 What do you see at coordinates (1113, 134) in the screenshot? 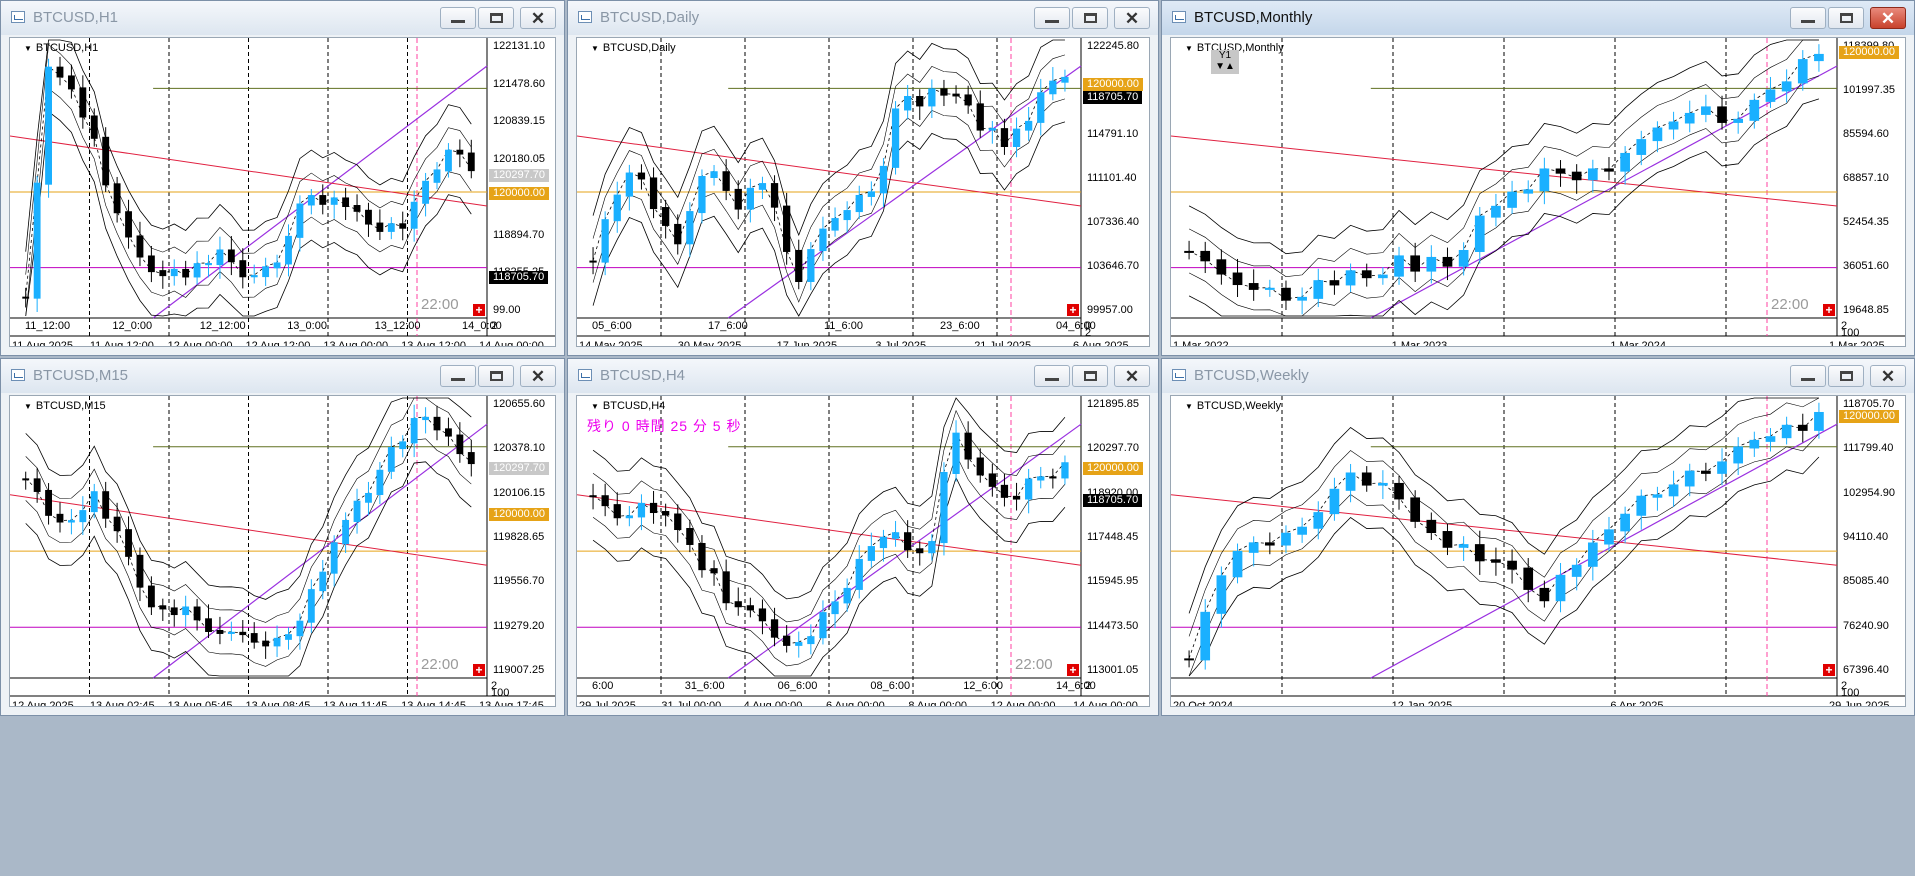
I see `price-scale-label: 114791.10` at bounding box center [1113, 134].